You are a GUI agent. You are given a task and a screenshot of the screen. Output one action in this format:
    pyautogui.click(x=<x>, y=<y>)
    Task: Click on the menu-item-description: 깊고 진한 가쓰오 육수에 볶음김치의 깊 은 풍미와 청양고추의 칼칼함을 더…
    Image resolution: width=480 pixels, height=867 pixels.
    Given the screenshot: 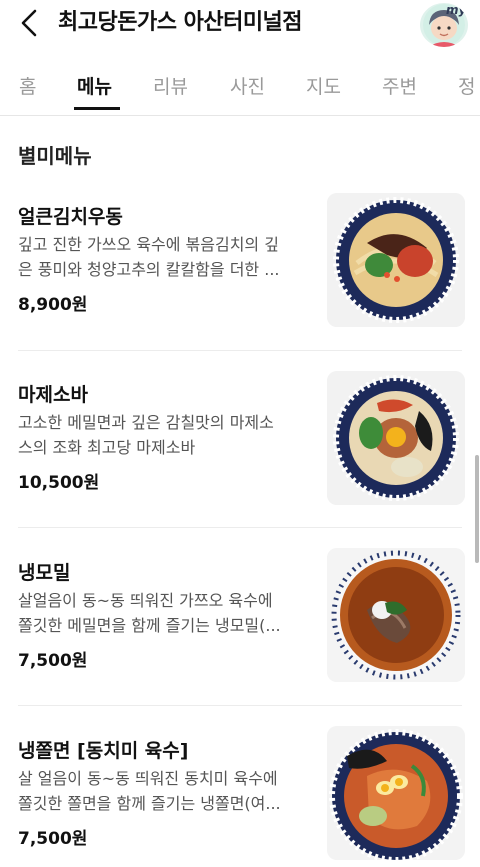 What is the action you would take?
    pyautogui.click(x=164, y=257)
    